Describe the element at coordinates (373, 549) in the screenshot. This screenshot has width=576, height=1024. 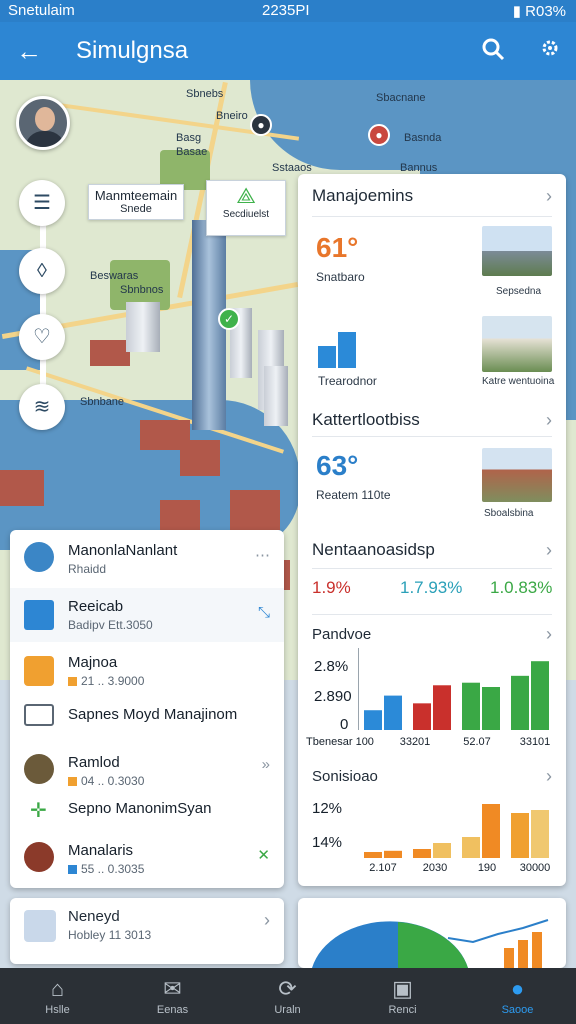
I see `section-title: Nentaanoasidsp` at that location.